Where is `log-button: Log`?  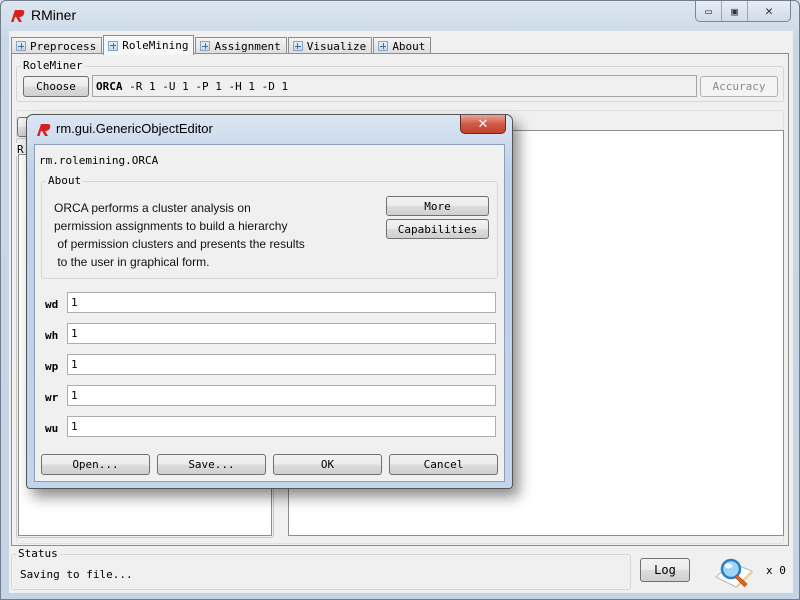
log-button: Log is located at coordinates (665, 570).